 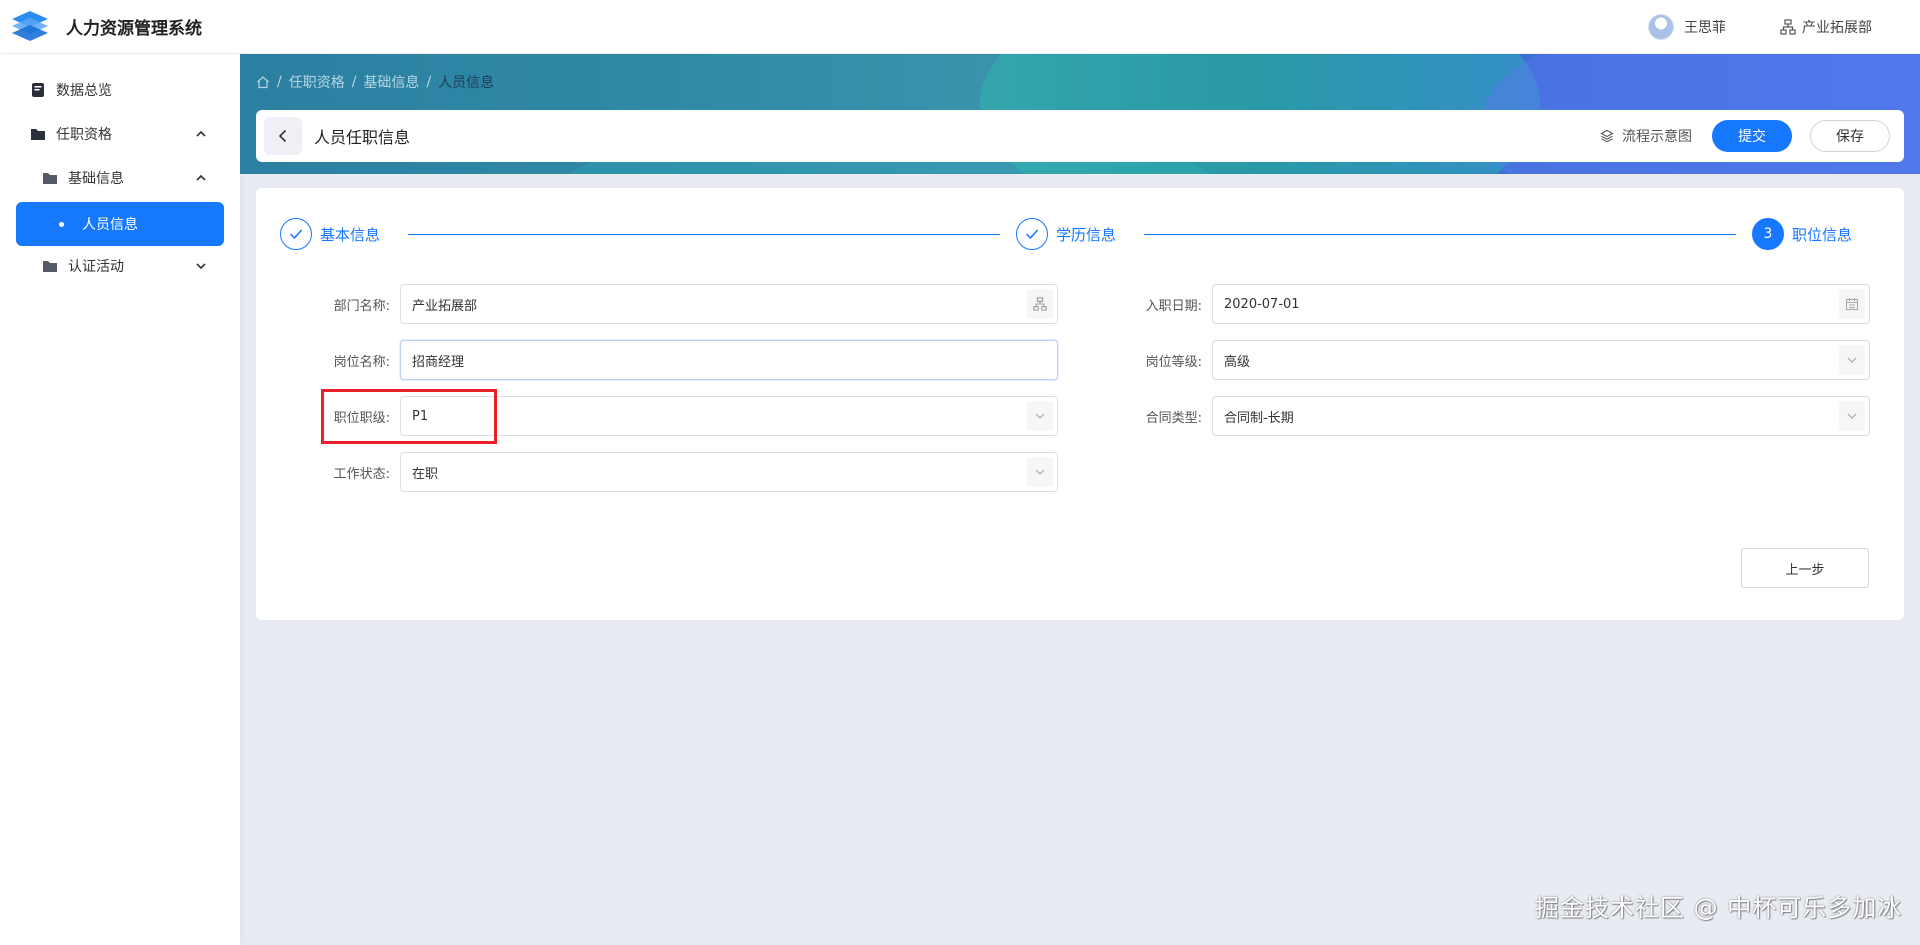 I want to click on dept-switch: 产业拓展部, so click(x=1826, y=27).